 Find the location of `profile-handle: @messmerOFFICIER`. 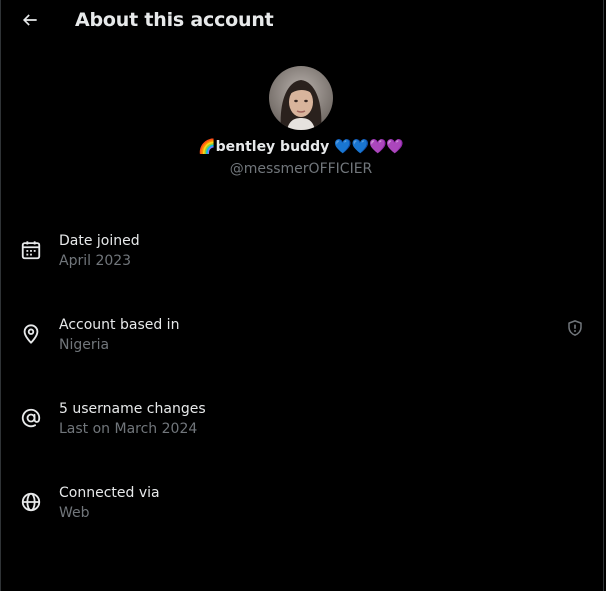

profile-handle: @messmerOFFICIER is located at coordinates (301, 169).